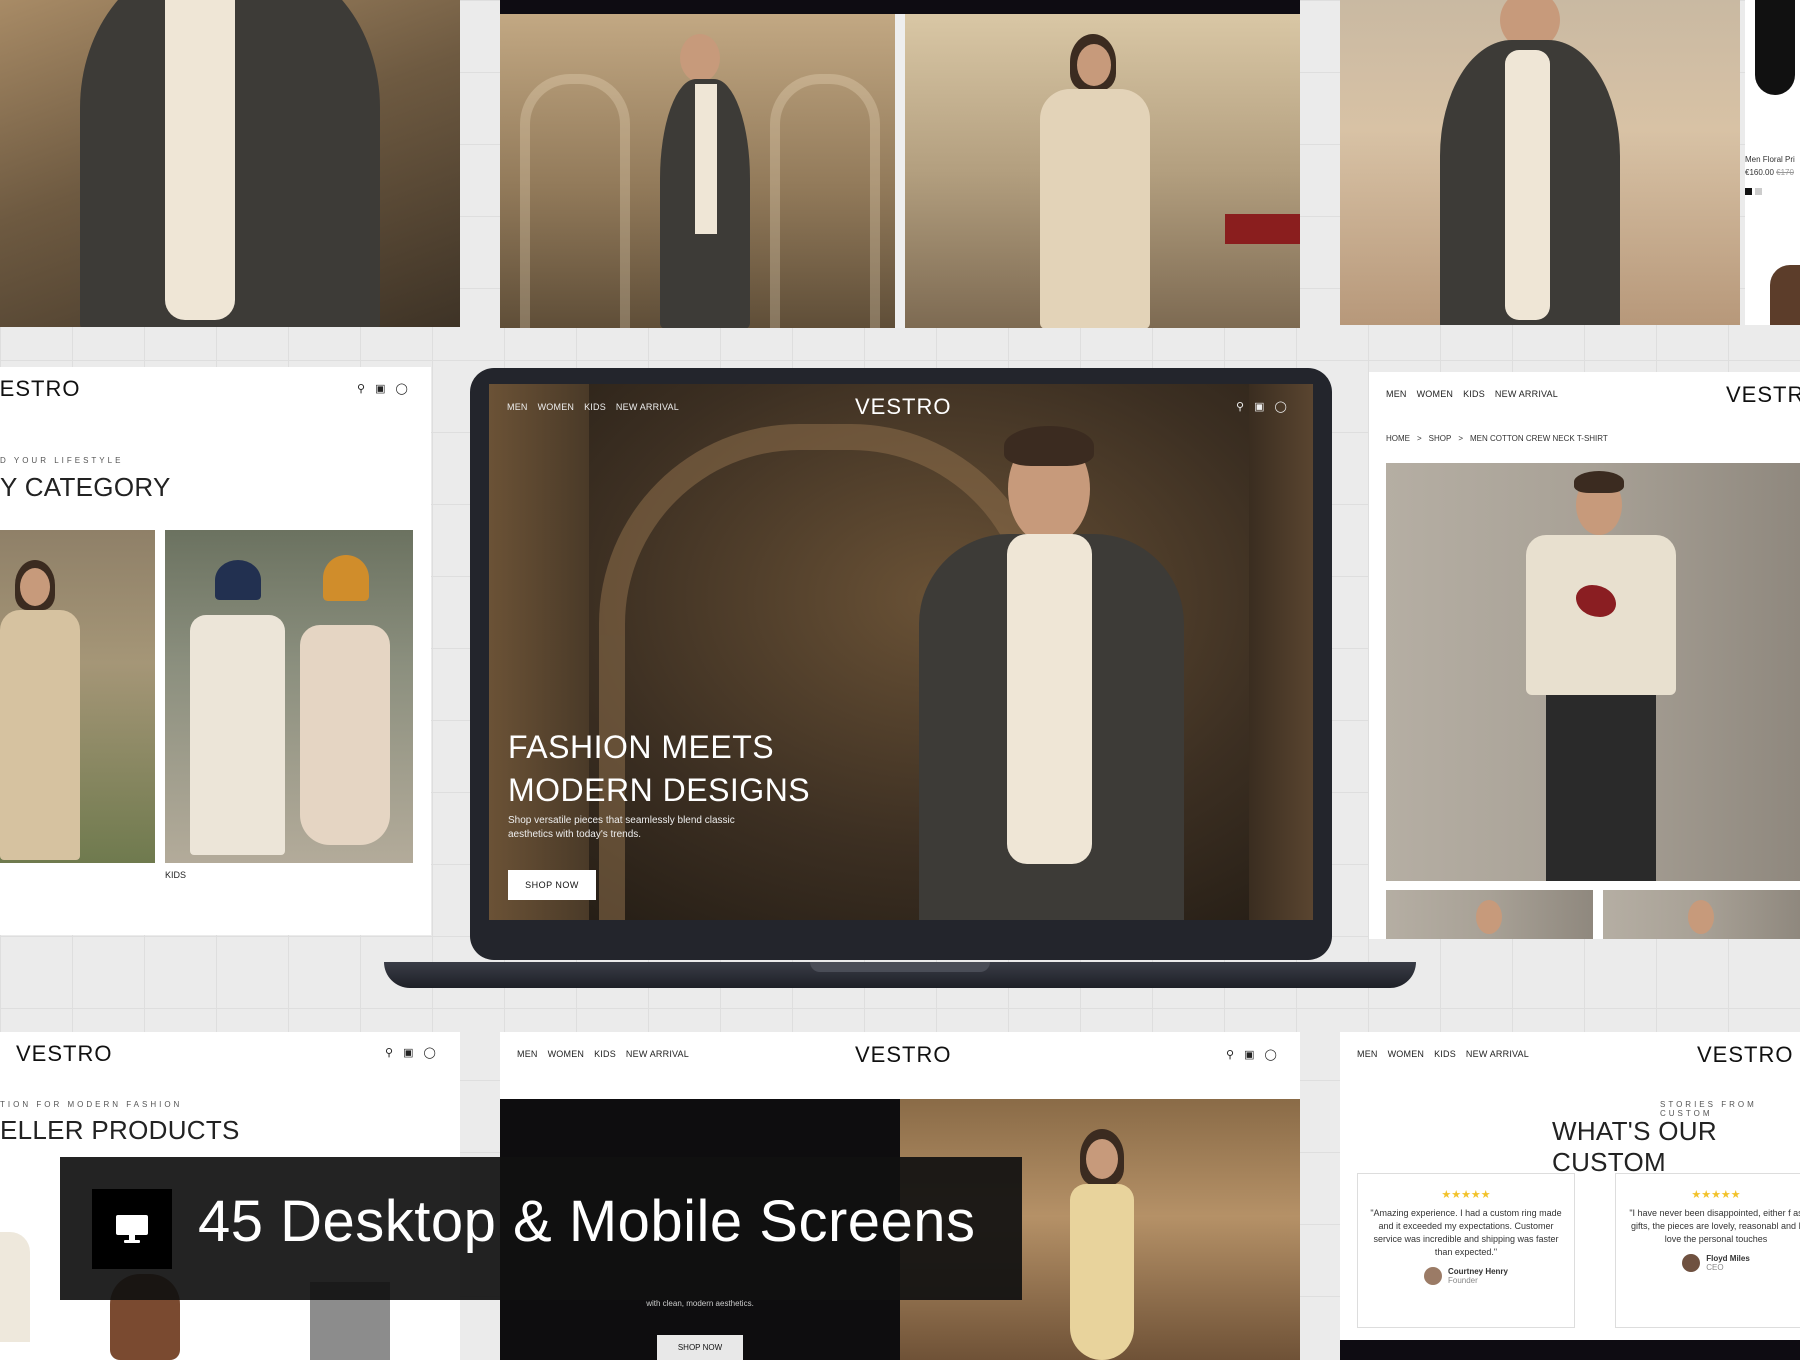 This screenshot has height=1360, width=1800. Describe the element at coordinates (1634, 1146) in the screenshot. I see `reviews-title: WHAT'S OUR CUSTOM` at that location.